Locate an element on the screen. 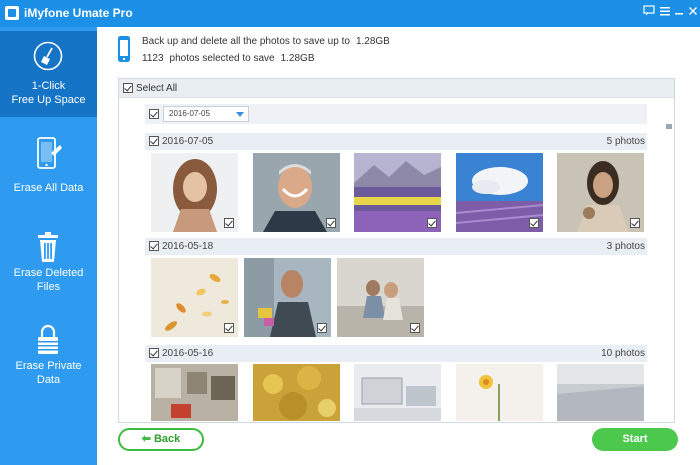  sidebar-item-free-up-space: 1-Click Free Up Space is located at coordinates (48, 74).